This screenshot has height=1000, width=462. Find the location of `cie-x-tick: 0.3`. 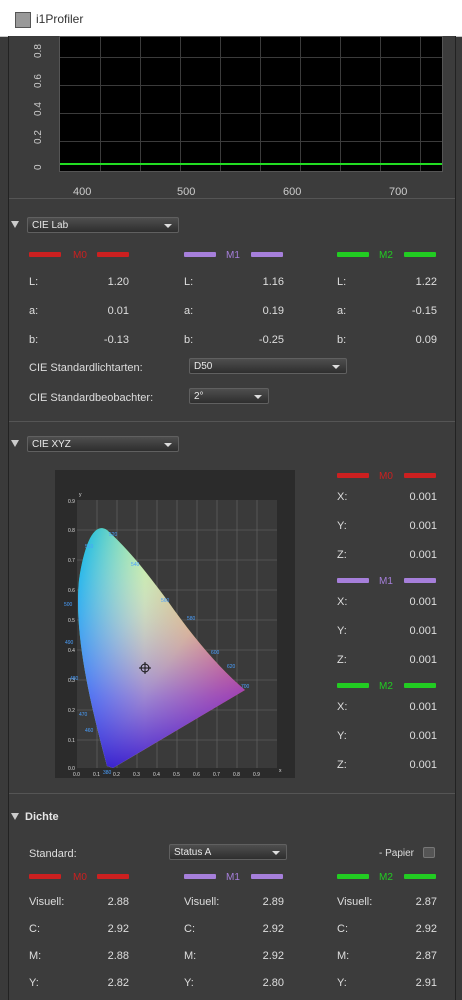

cie-x-tick: 0.3 is located at coordinates (136, 775).